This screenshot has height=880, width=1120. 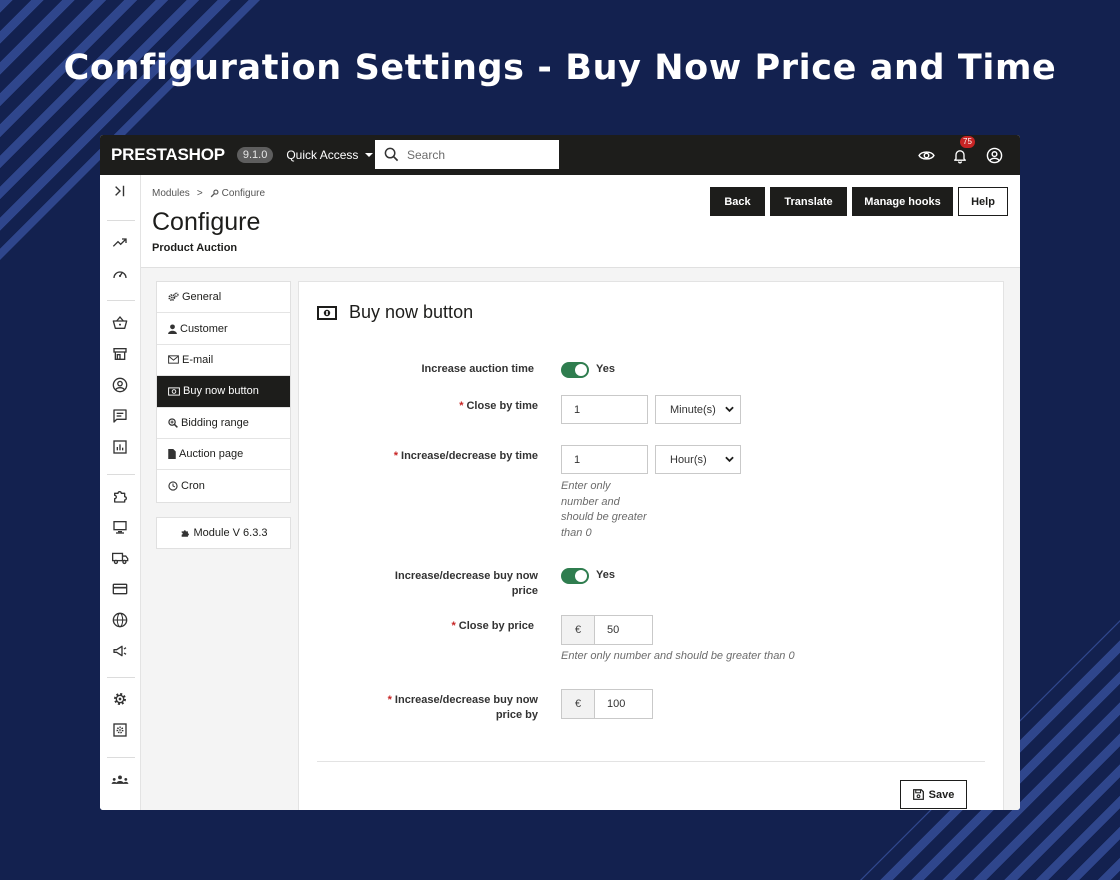 What do you see at coordinates (120, 191) in the screenshot?
I see `collapse-icon` at bounding box center [120, 191].